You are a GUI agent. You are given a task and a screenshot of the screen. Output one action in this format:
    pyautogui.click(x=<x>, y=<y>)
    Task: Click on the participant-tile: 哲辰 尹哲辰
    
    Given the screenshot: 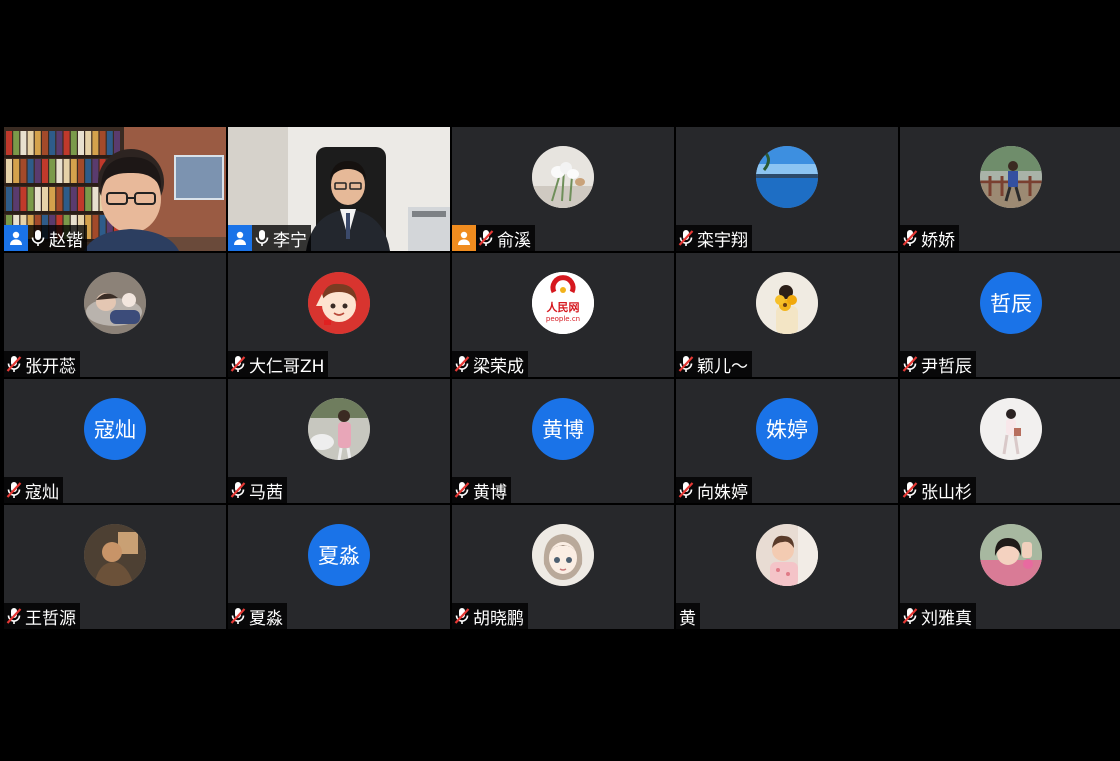 What is the action you would take?
    pyautogui.click(x=1010, y=315)
    